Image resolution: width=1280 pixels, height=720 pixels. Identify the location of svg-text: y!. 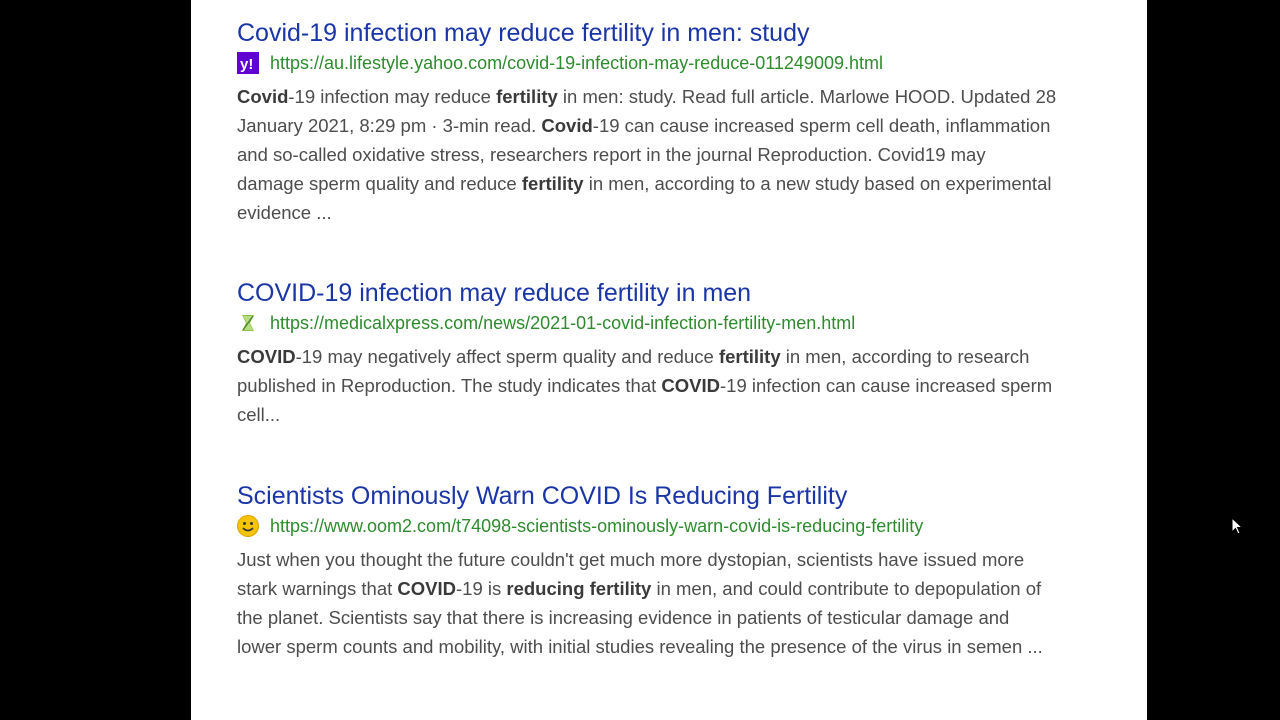
(246, 64).